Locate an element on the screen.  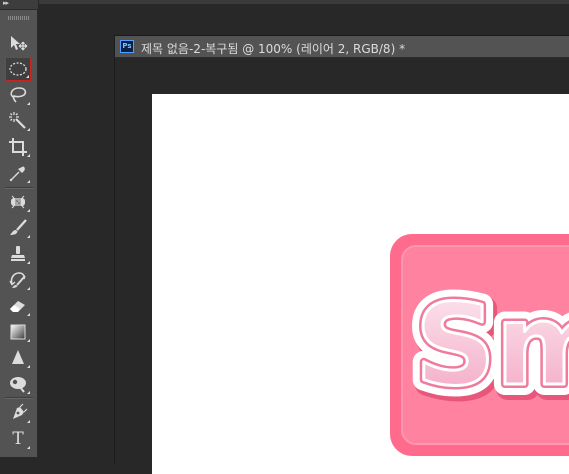
artwork-badge: Sm Sm Sm Sm is located at coordinates (479, 345).